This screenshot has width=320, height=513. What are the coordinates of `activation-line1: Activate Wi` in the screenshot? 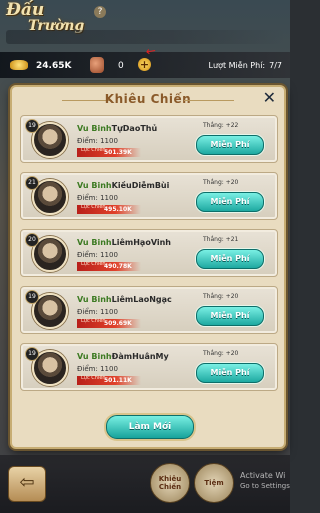 It's located at (263, 475).